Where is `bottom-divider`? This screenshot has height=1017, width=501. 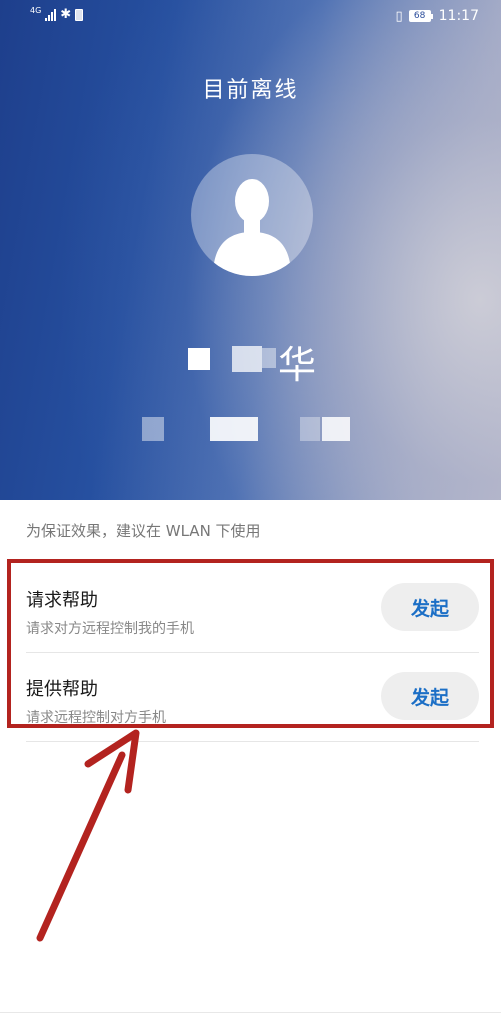 bottom-divider is located at coordinates (250, 1012).